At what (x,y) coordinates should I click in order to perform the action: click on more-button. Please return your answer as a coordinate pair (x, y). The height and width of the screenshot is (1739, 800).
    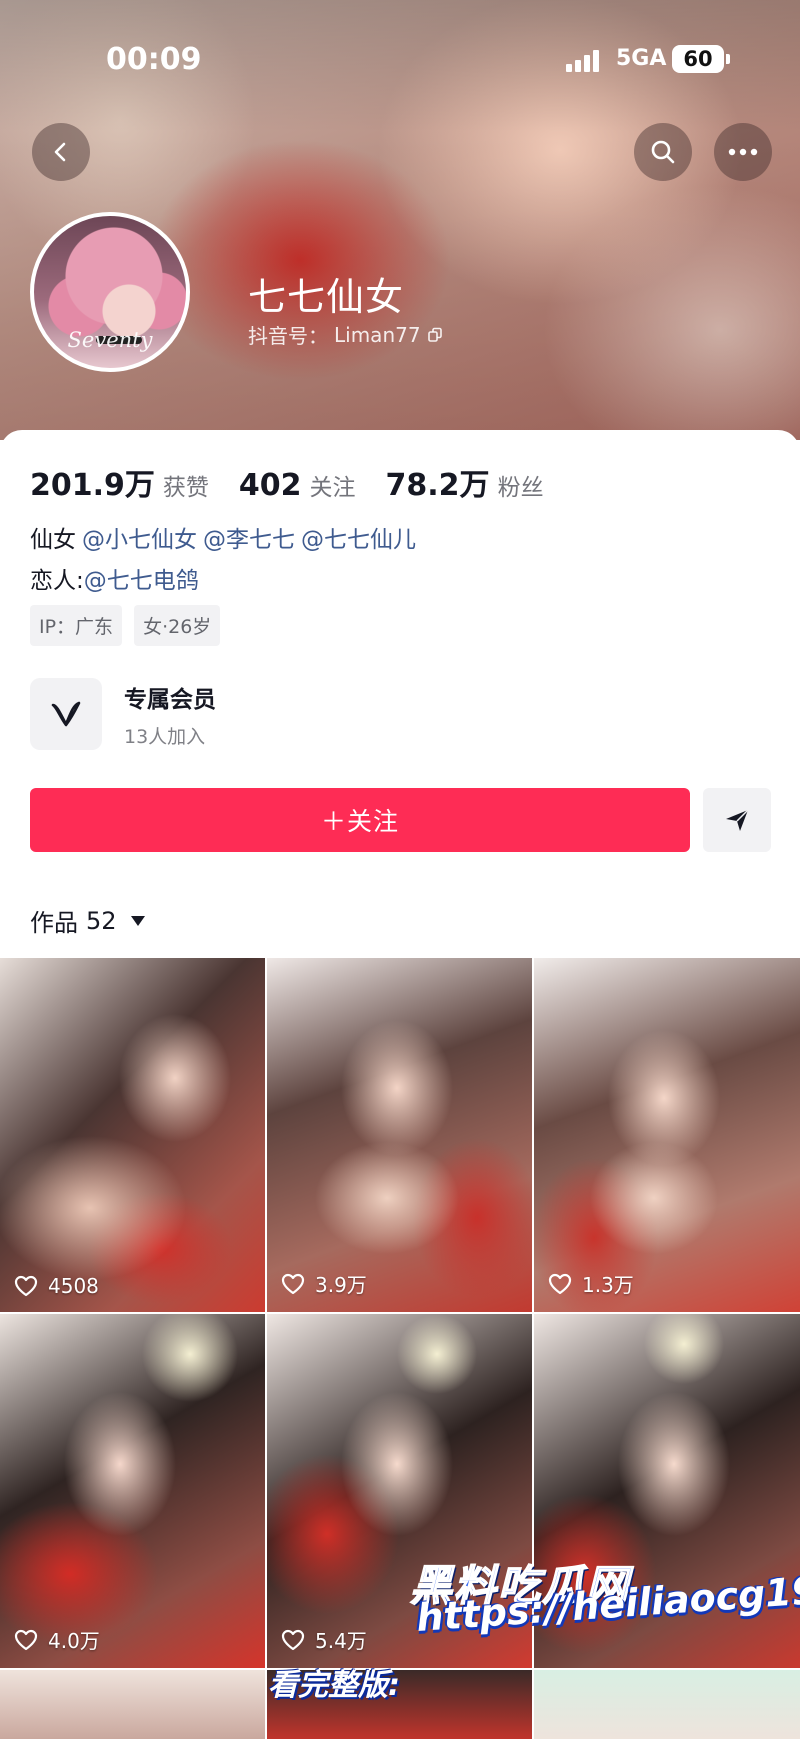
    Looking at the image, I should click on (743, 152).